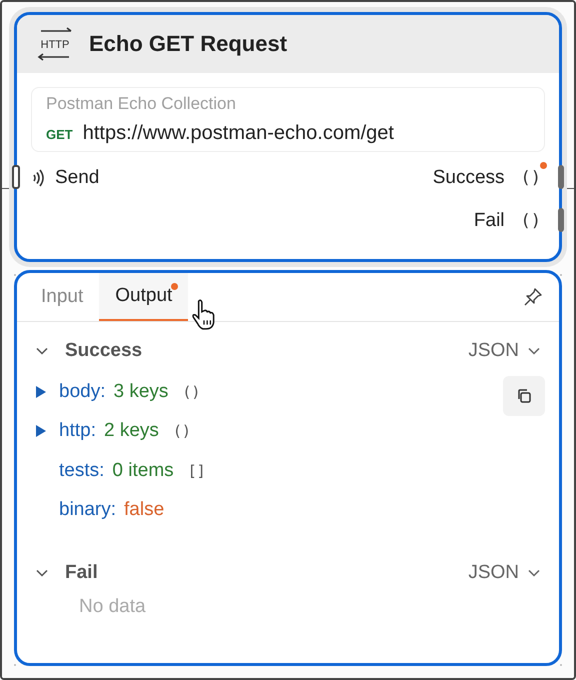 Image resolution: width=576 pixels, height=680 pixels. I want to click on bracket-label: [], so click(197, 471).